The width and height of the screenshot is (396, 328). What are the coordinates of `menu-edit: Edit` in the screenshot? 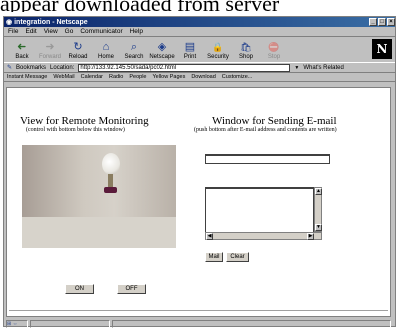 It's located at (30, 31).